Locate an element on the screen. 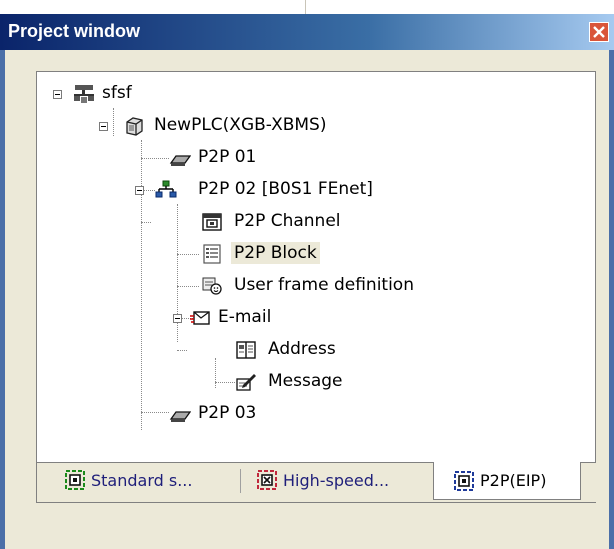  tree-item-label: User frame definition is located at coordinates (324, 285).